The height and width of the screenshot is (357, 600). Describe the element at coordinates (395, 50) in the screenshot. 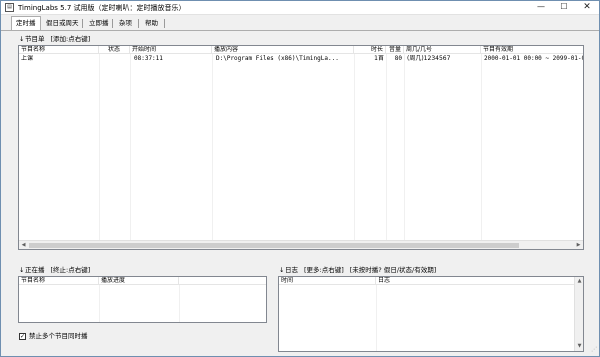

I see `column-volume: 音量` at that location.